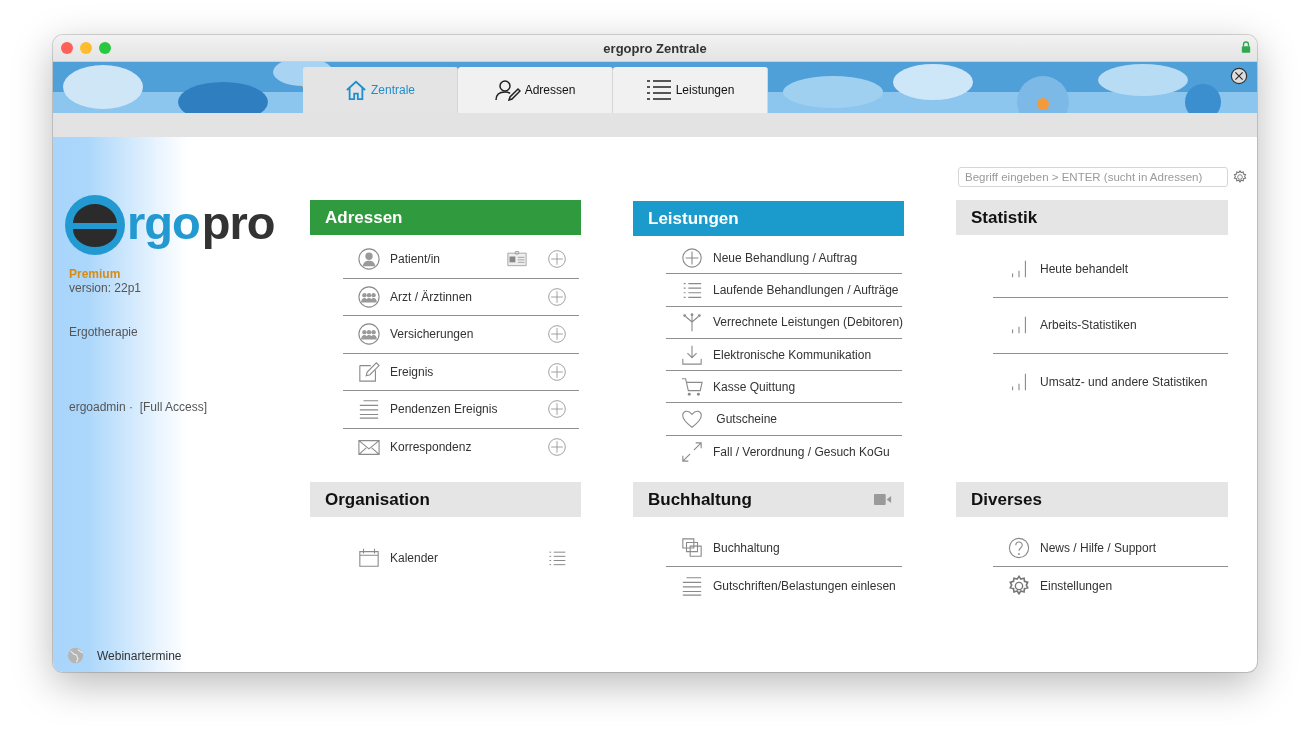  What do you see at coordinates (468, 334) in the screenshot?
I see `menu-link: Versicherungen` at bounding box center [468, 334].